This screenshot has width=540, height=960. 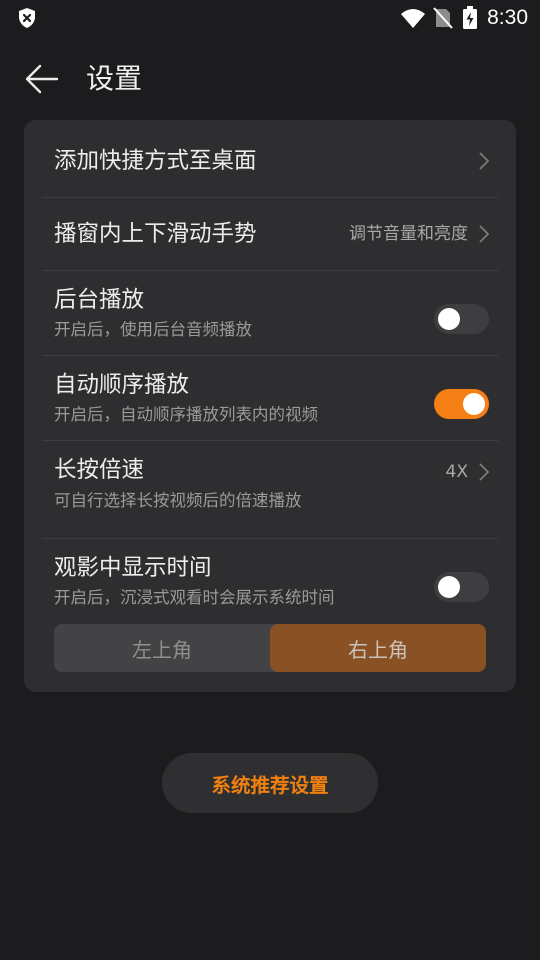 I want to click on back-arrow-icon, so click(x=42, y=79).